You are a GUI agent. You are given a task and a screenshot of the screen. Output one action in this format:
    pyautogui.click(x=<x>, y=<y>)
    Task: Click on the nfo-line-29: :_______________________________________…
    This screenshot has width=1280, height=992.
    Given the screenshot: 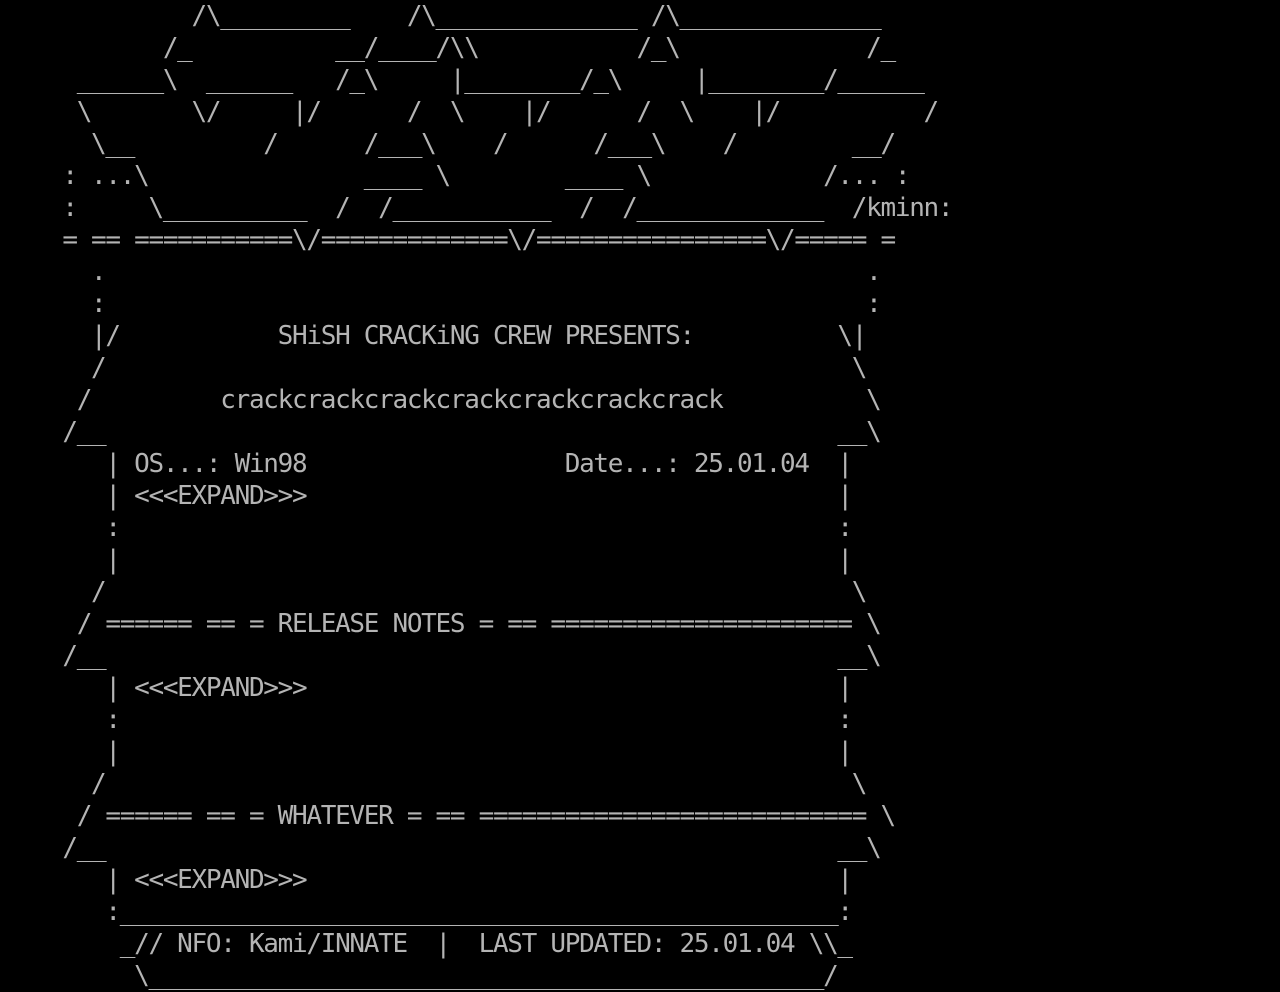 What is the action you would take?
    pyautogui.click(x=450, y=912)
    